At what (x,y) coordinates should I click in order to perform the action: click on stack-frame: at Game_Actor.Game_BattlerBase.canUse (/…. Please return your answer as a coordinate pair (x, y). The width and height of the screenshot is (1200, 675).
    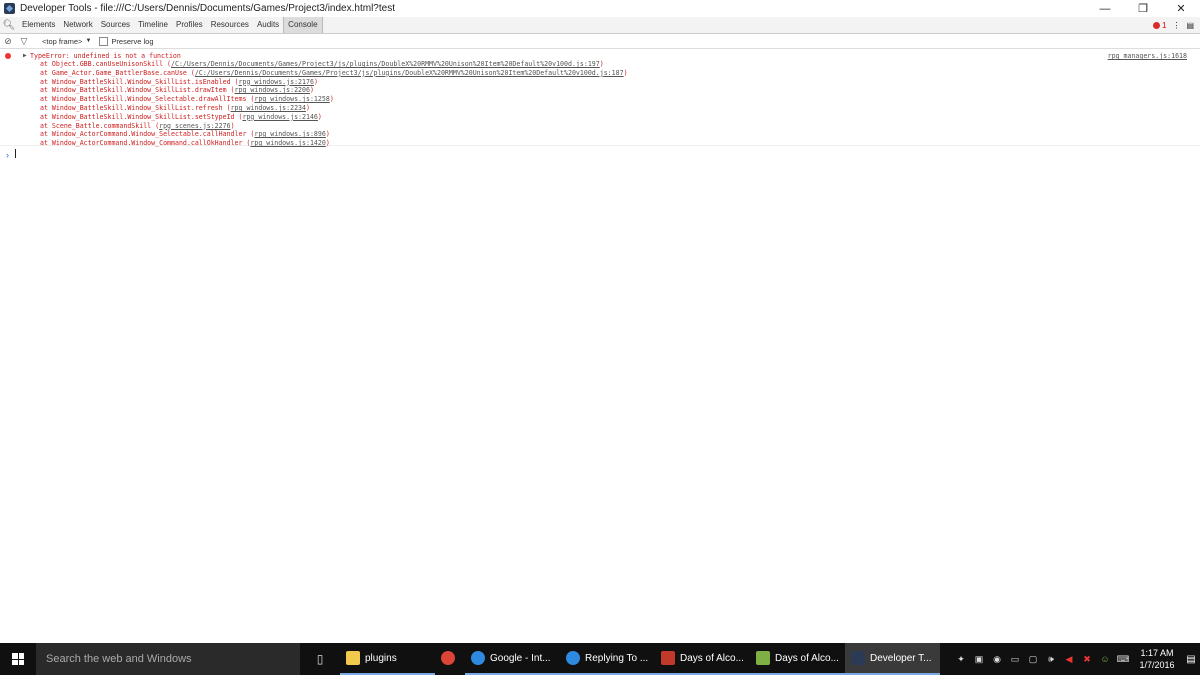
    Looking at the image, I should click on (334, 73).